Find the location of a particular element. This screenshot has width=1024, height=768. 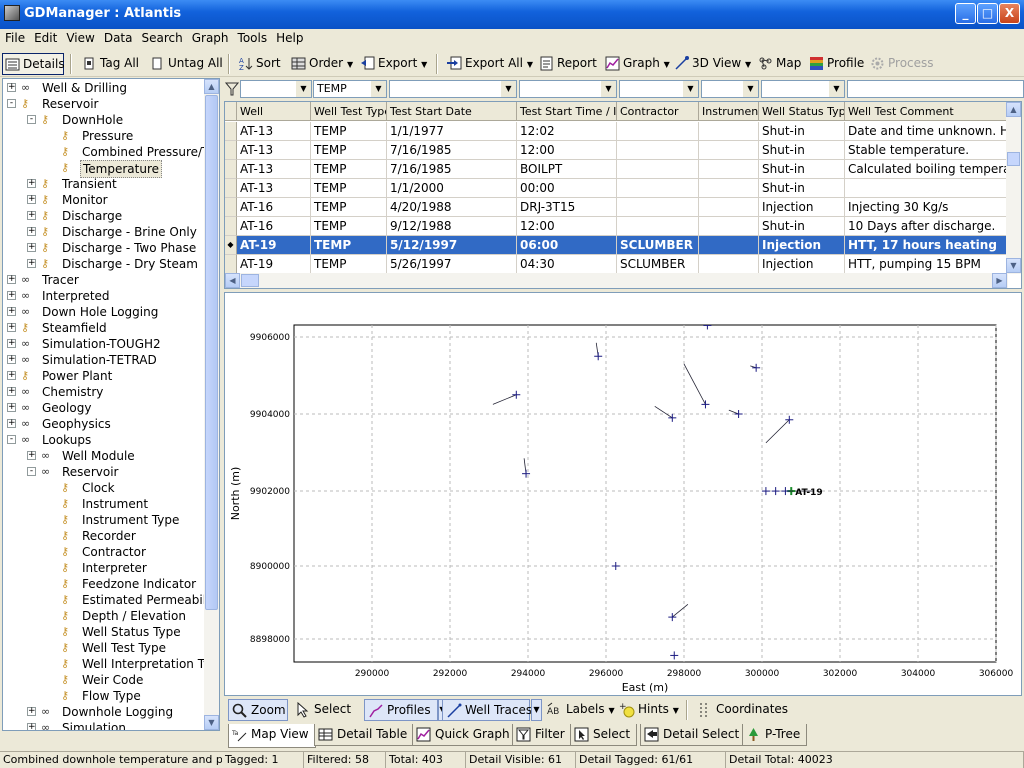

maximize-button: □ is located at coordinates (987, 13).